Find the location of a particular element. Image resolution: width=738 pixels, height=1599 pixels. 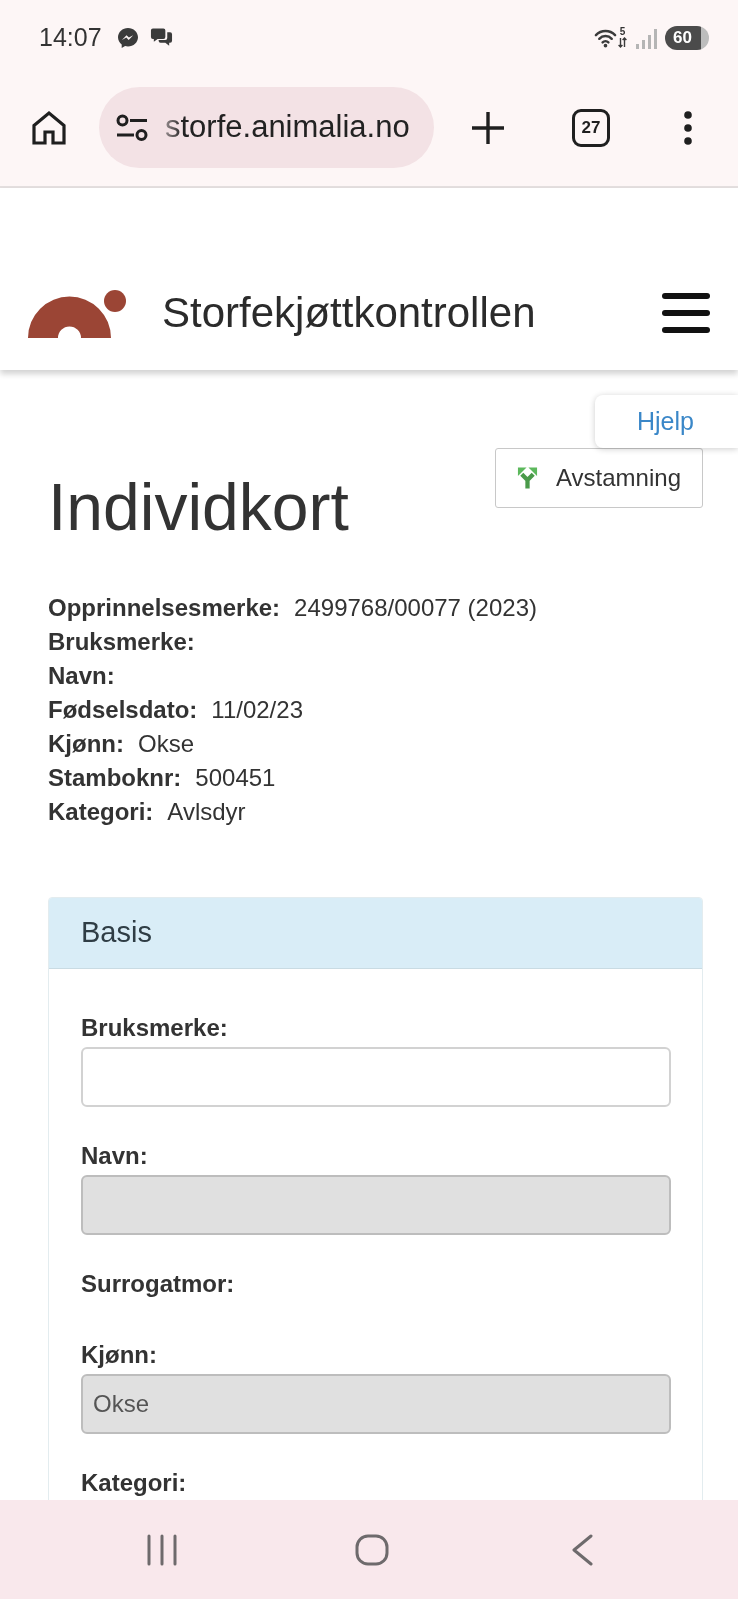

field-label: Navn: is located at coordinates (115, 1155).